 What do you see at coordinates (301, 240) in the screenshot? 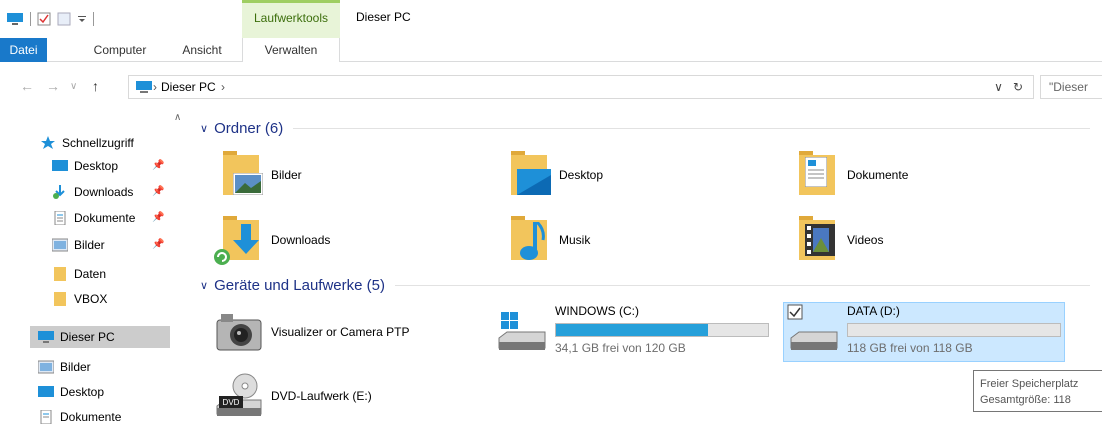
I see `folder-label: Downloads` at bounding box center [301, 240].